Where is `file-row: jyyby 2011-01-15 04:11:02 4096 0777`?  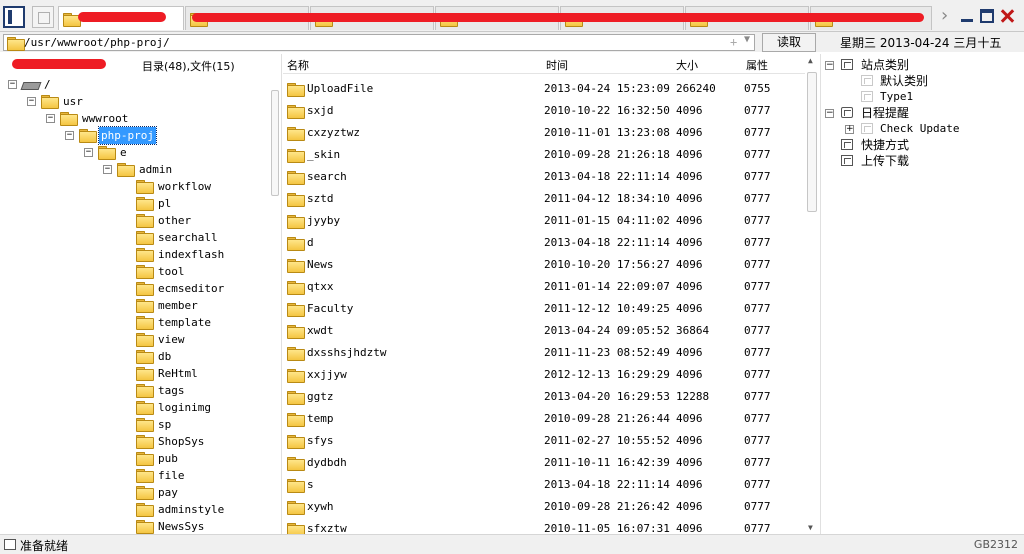 file-row: jyyby 2011-01-15 04:11:02 4096 0777 is located at coordinates (544, 221).